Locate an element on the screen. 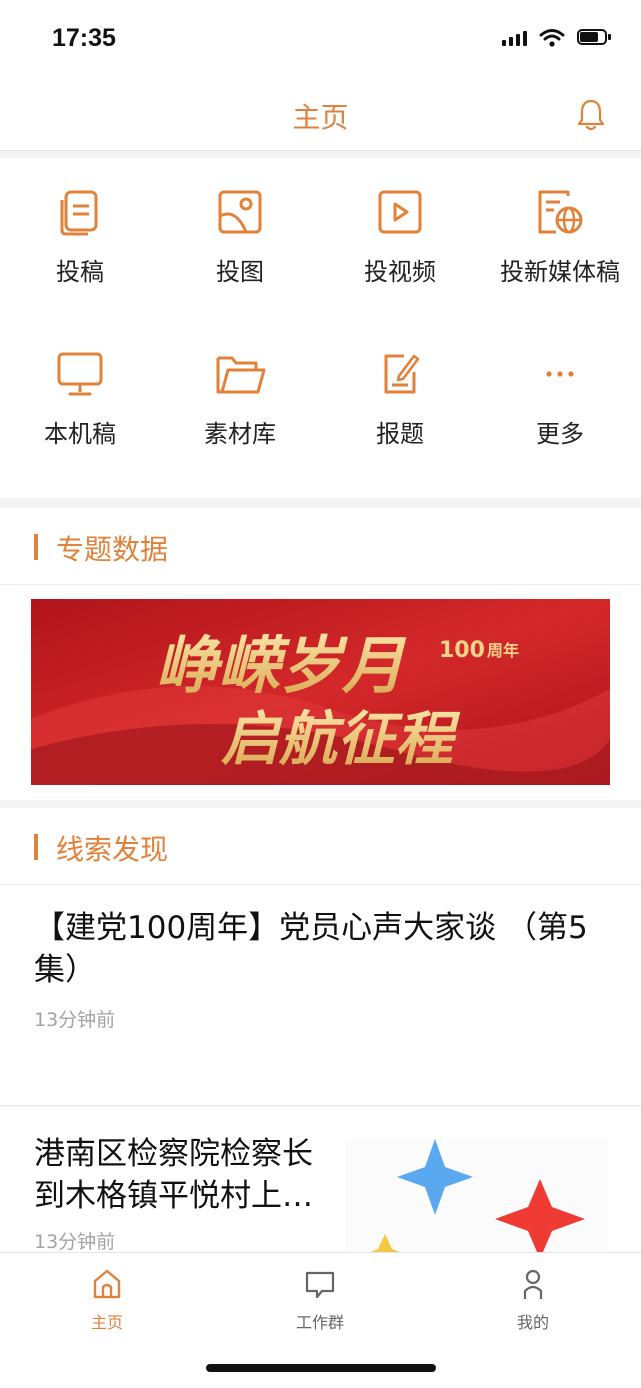  tab-label: 我的 is located at coordinates (532, 1322).